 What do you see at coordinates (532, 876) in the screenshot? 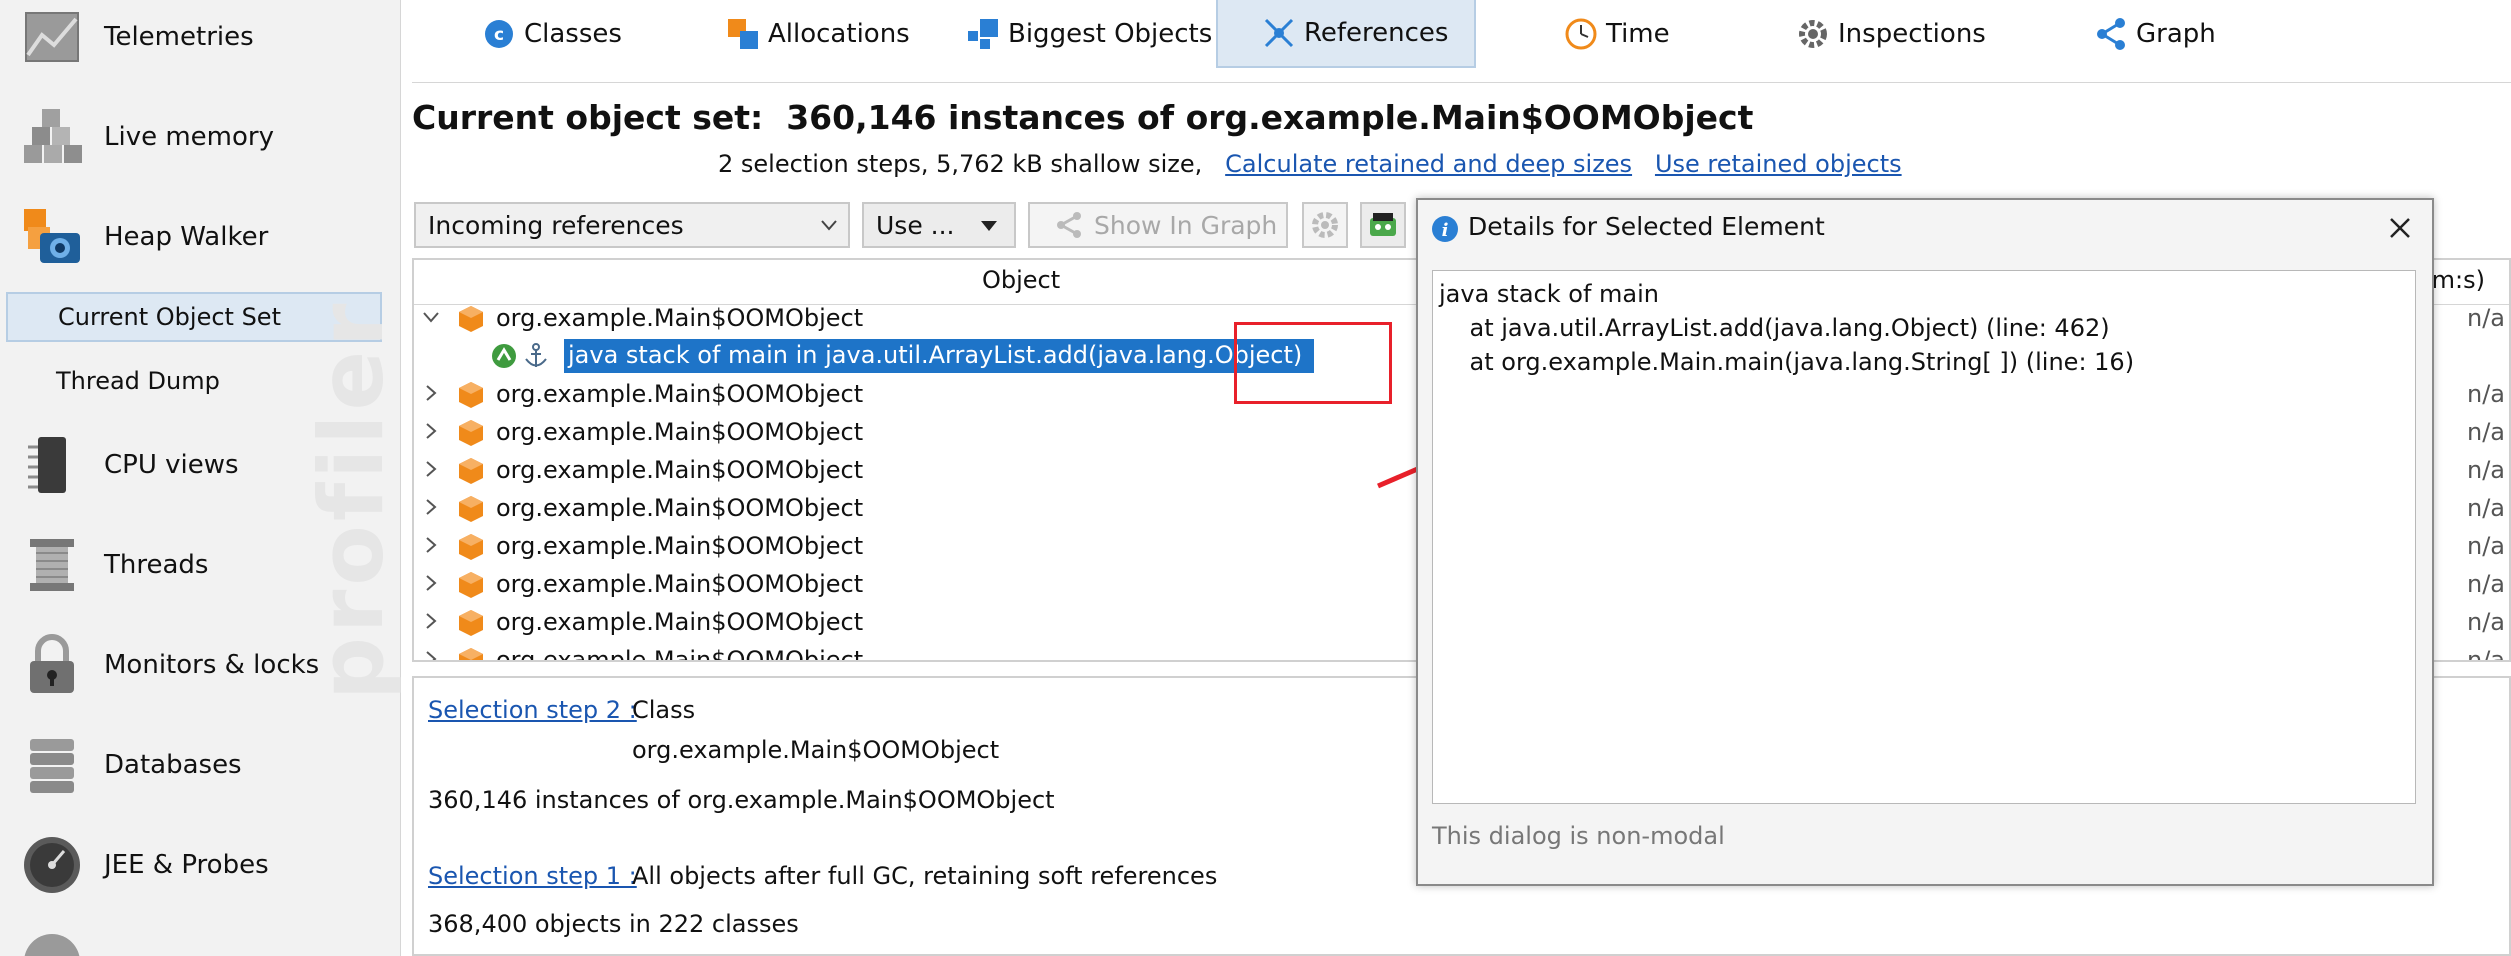
I see `selection-step-1-link: Selection step 1 :` at bounding box center [532, 876].